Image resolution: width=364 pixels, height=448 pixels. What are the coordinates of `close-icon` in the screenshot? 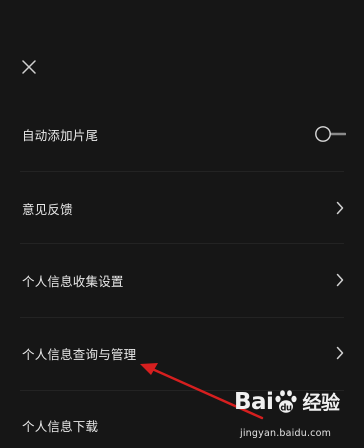 It's located at (29, 67).